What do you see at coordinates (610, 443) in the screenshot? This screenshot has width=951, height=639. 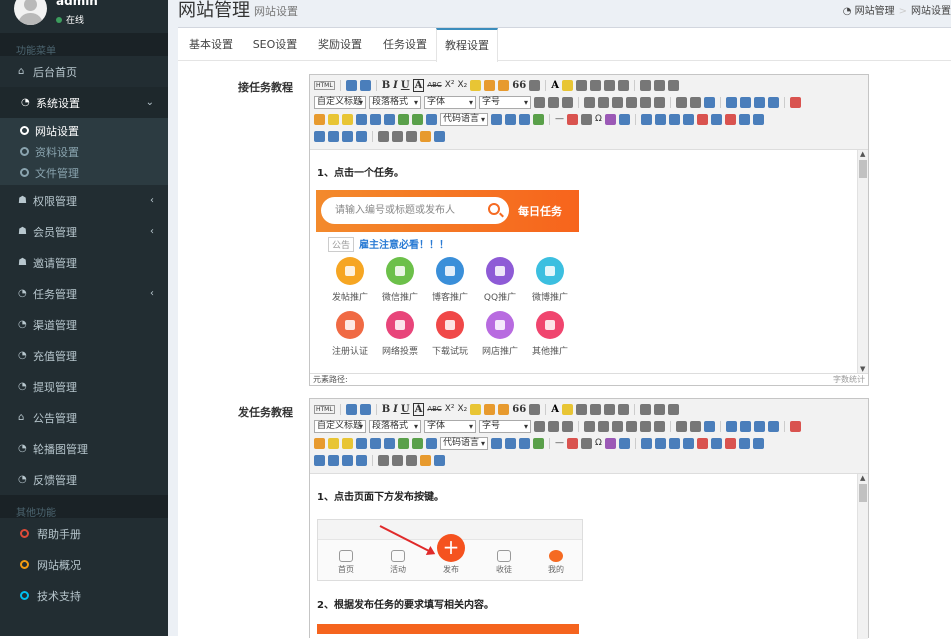 I see `snapscreen-icon` at bounding box center [610, 443].